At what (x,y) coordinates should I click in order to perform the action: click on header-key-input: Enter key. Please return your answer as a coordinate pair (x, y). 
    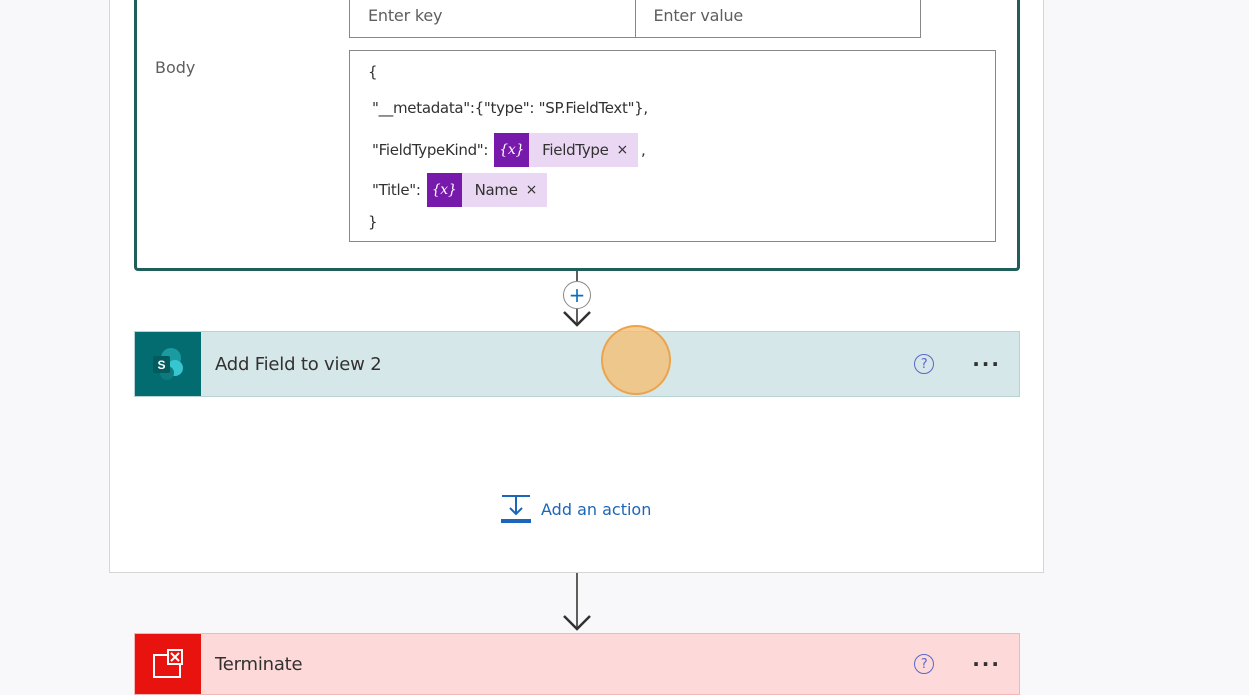
    Looking at the image, I should click on (492, 18).